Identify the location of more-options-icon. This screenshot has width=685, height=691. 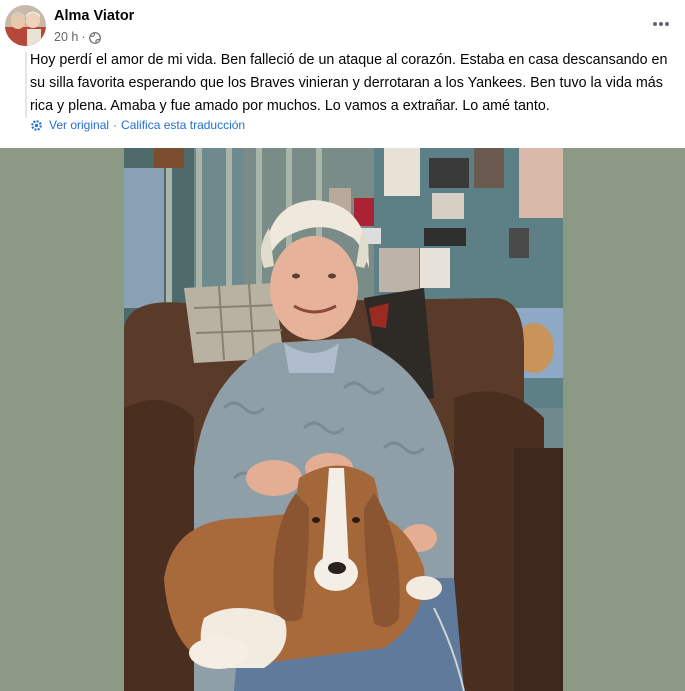
(661, 24).